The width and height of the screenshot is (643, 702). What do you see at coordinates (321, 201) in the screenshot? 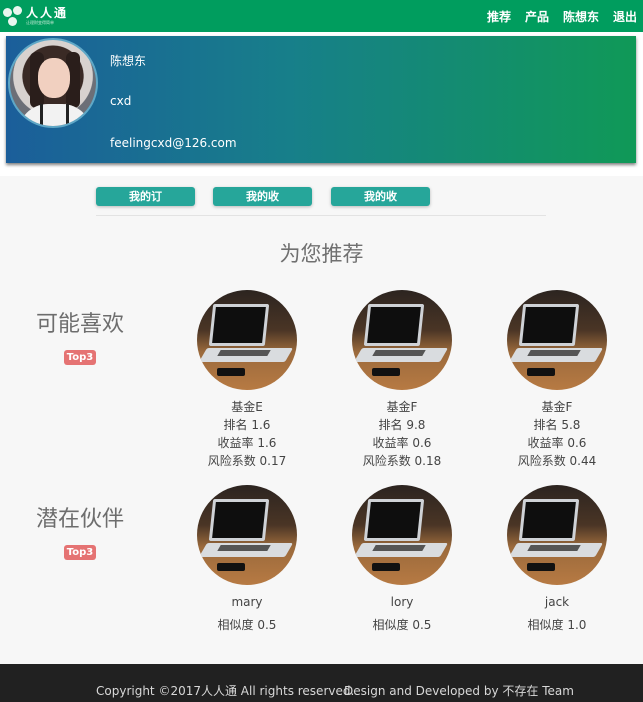
I see `profile-tabs: 我的订 我的收 我的收` at bounding box center [321, 201].